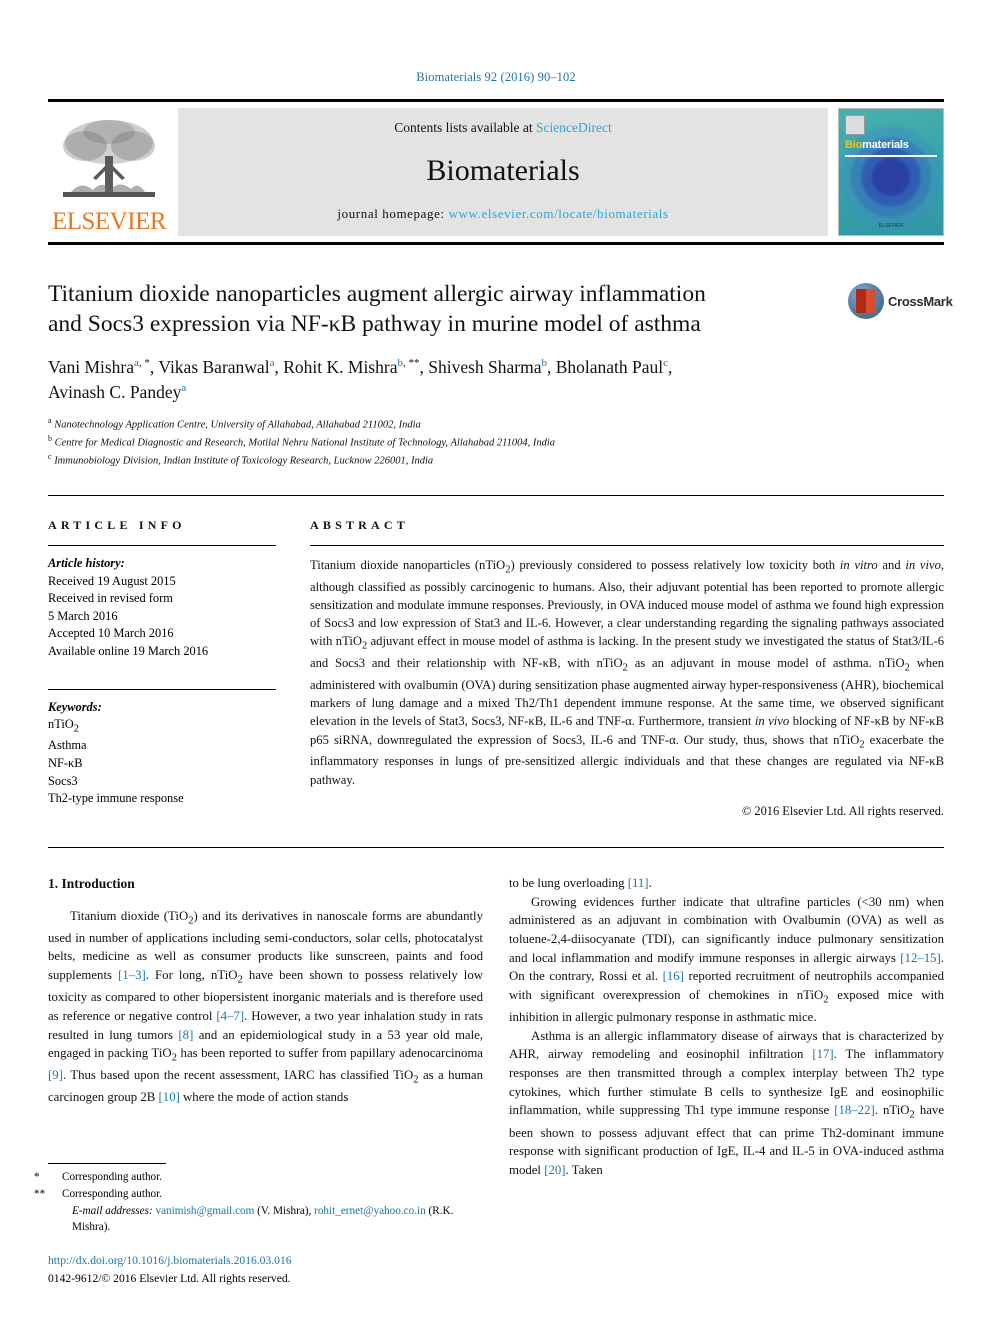 Image resolution: width=992 pixels, height=1323 pixels. I want to click on elsevier-logo: ELSEVIER, so click(109, 172).